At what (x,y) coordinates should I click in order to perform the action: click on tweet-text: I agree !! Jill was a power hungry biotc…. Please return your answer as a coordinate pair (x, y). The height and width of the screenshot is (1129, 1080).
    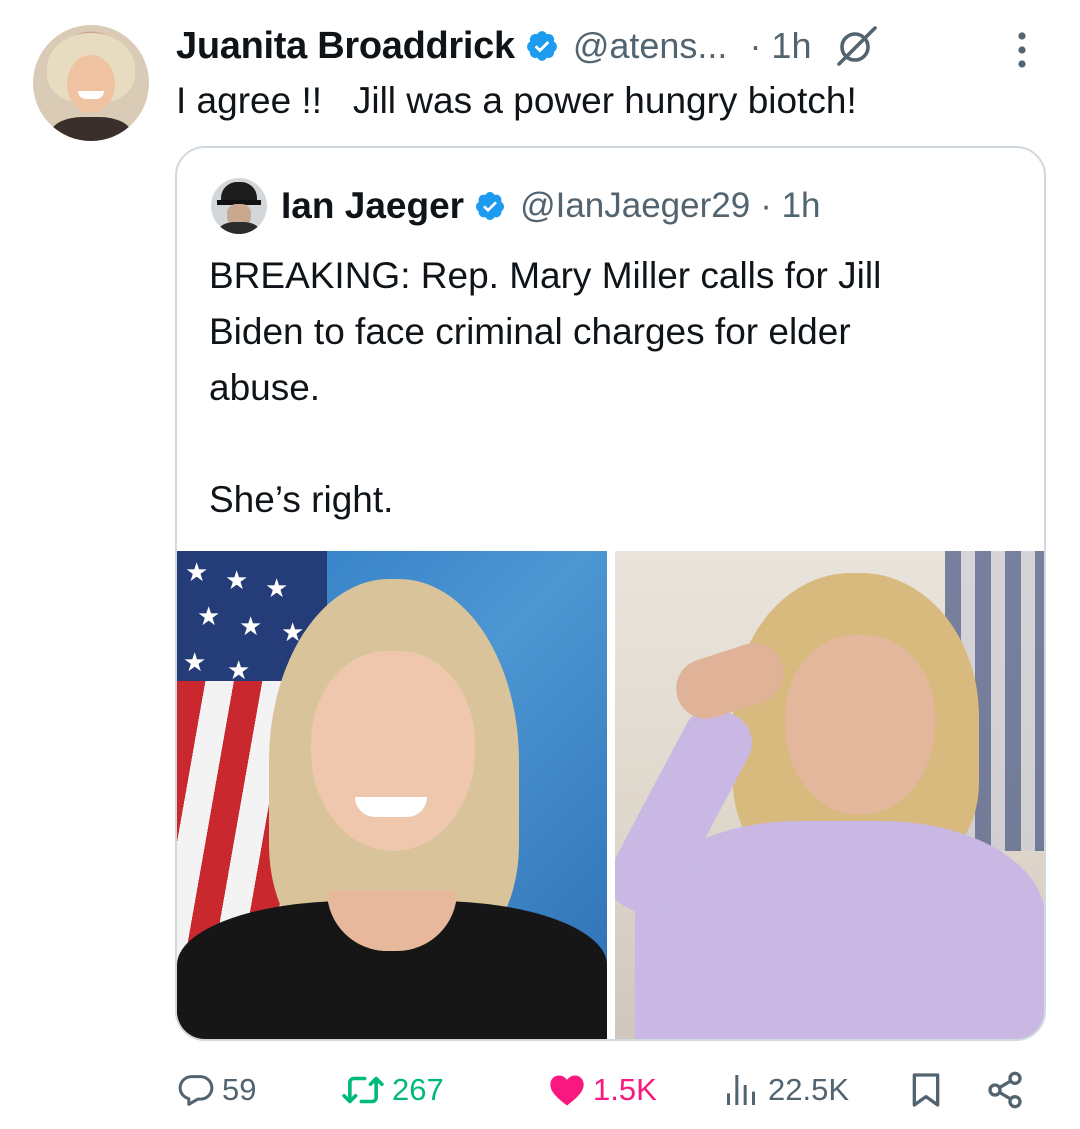
    Looking at the image, I should click on (516, 100).